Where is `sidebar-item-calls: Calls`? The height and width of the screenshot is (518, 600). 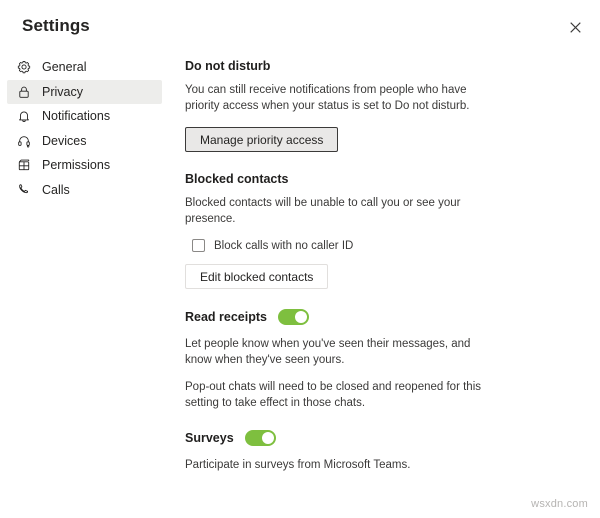 sidebar-item-calls: Calls is located at coordinates (84, 190).